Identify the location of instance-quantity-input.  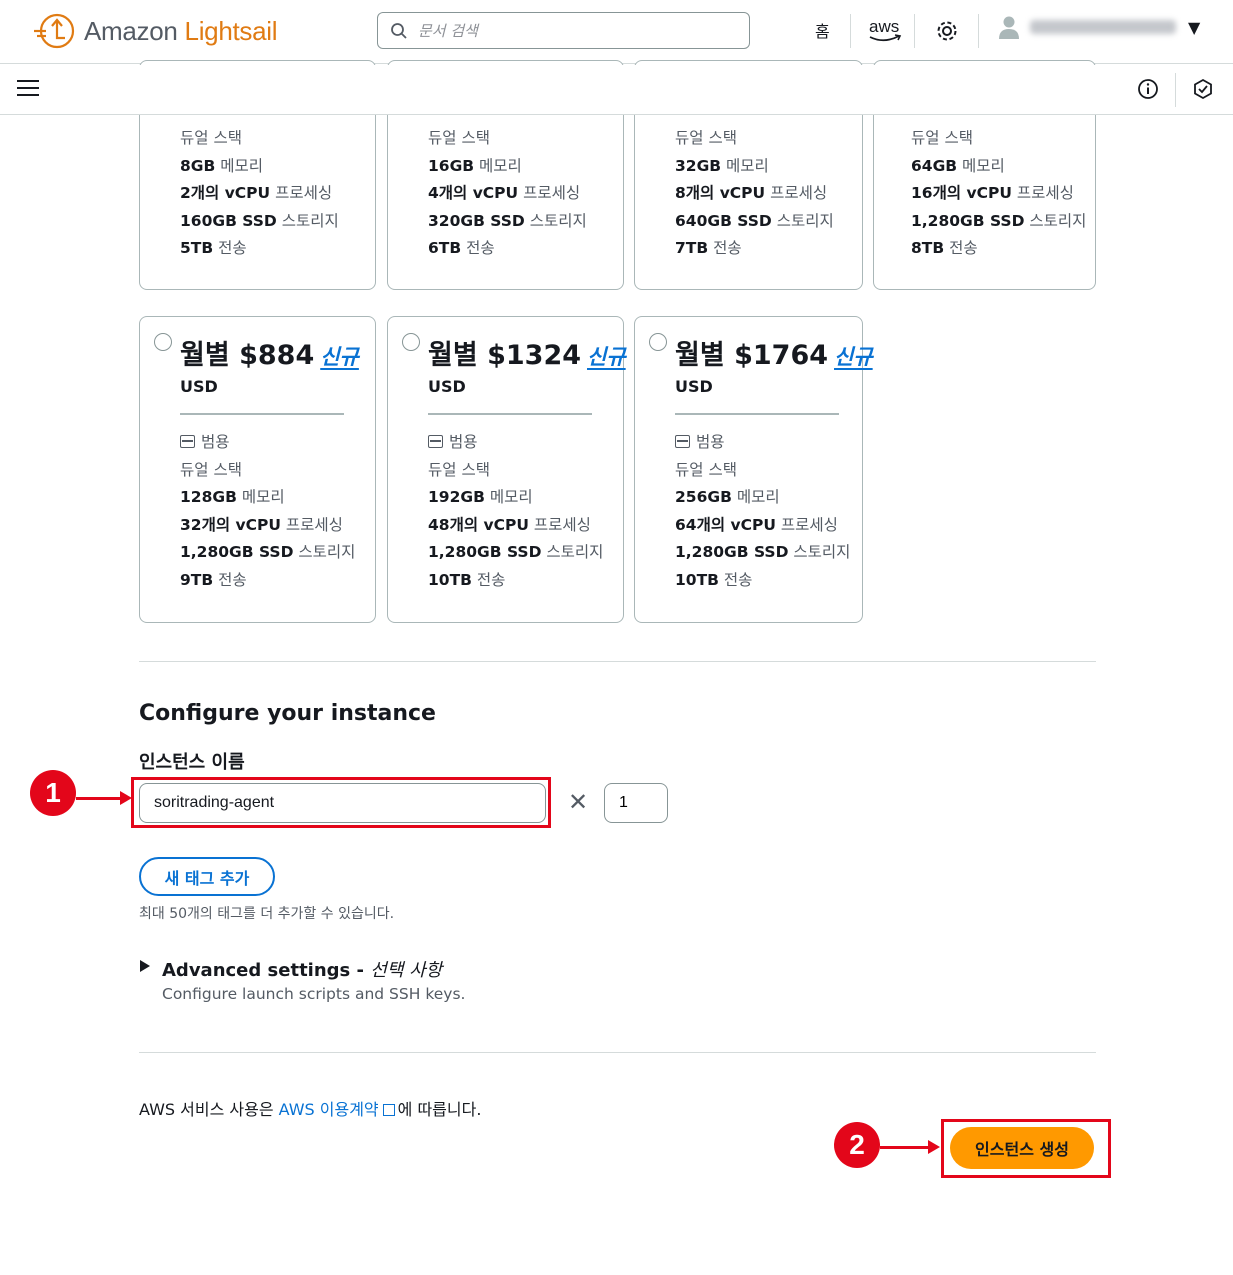
(636, 803).